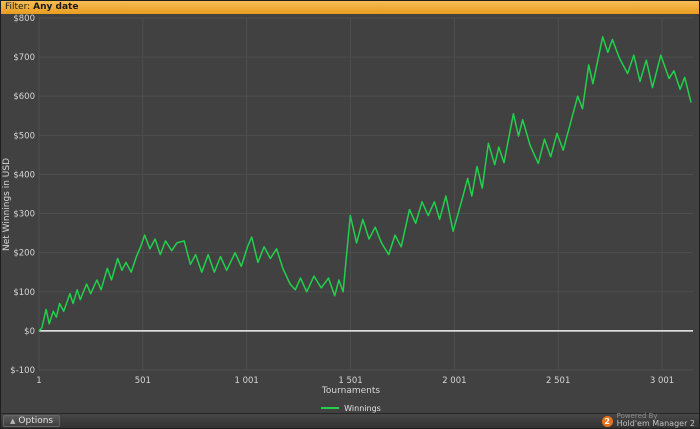  I want to click on svg-text: $0, so click(29, 332).